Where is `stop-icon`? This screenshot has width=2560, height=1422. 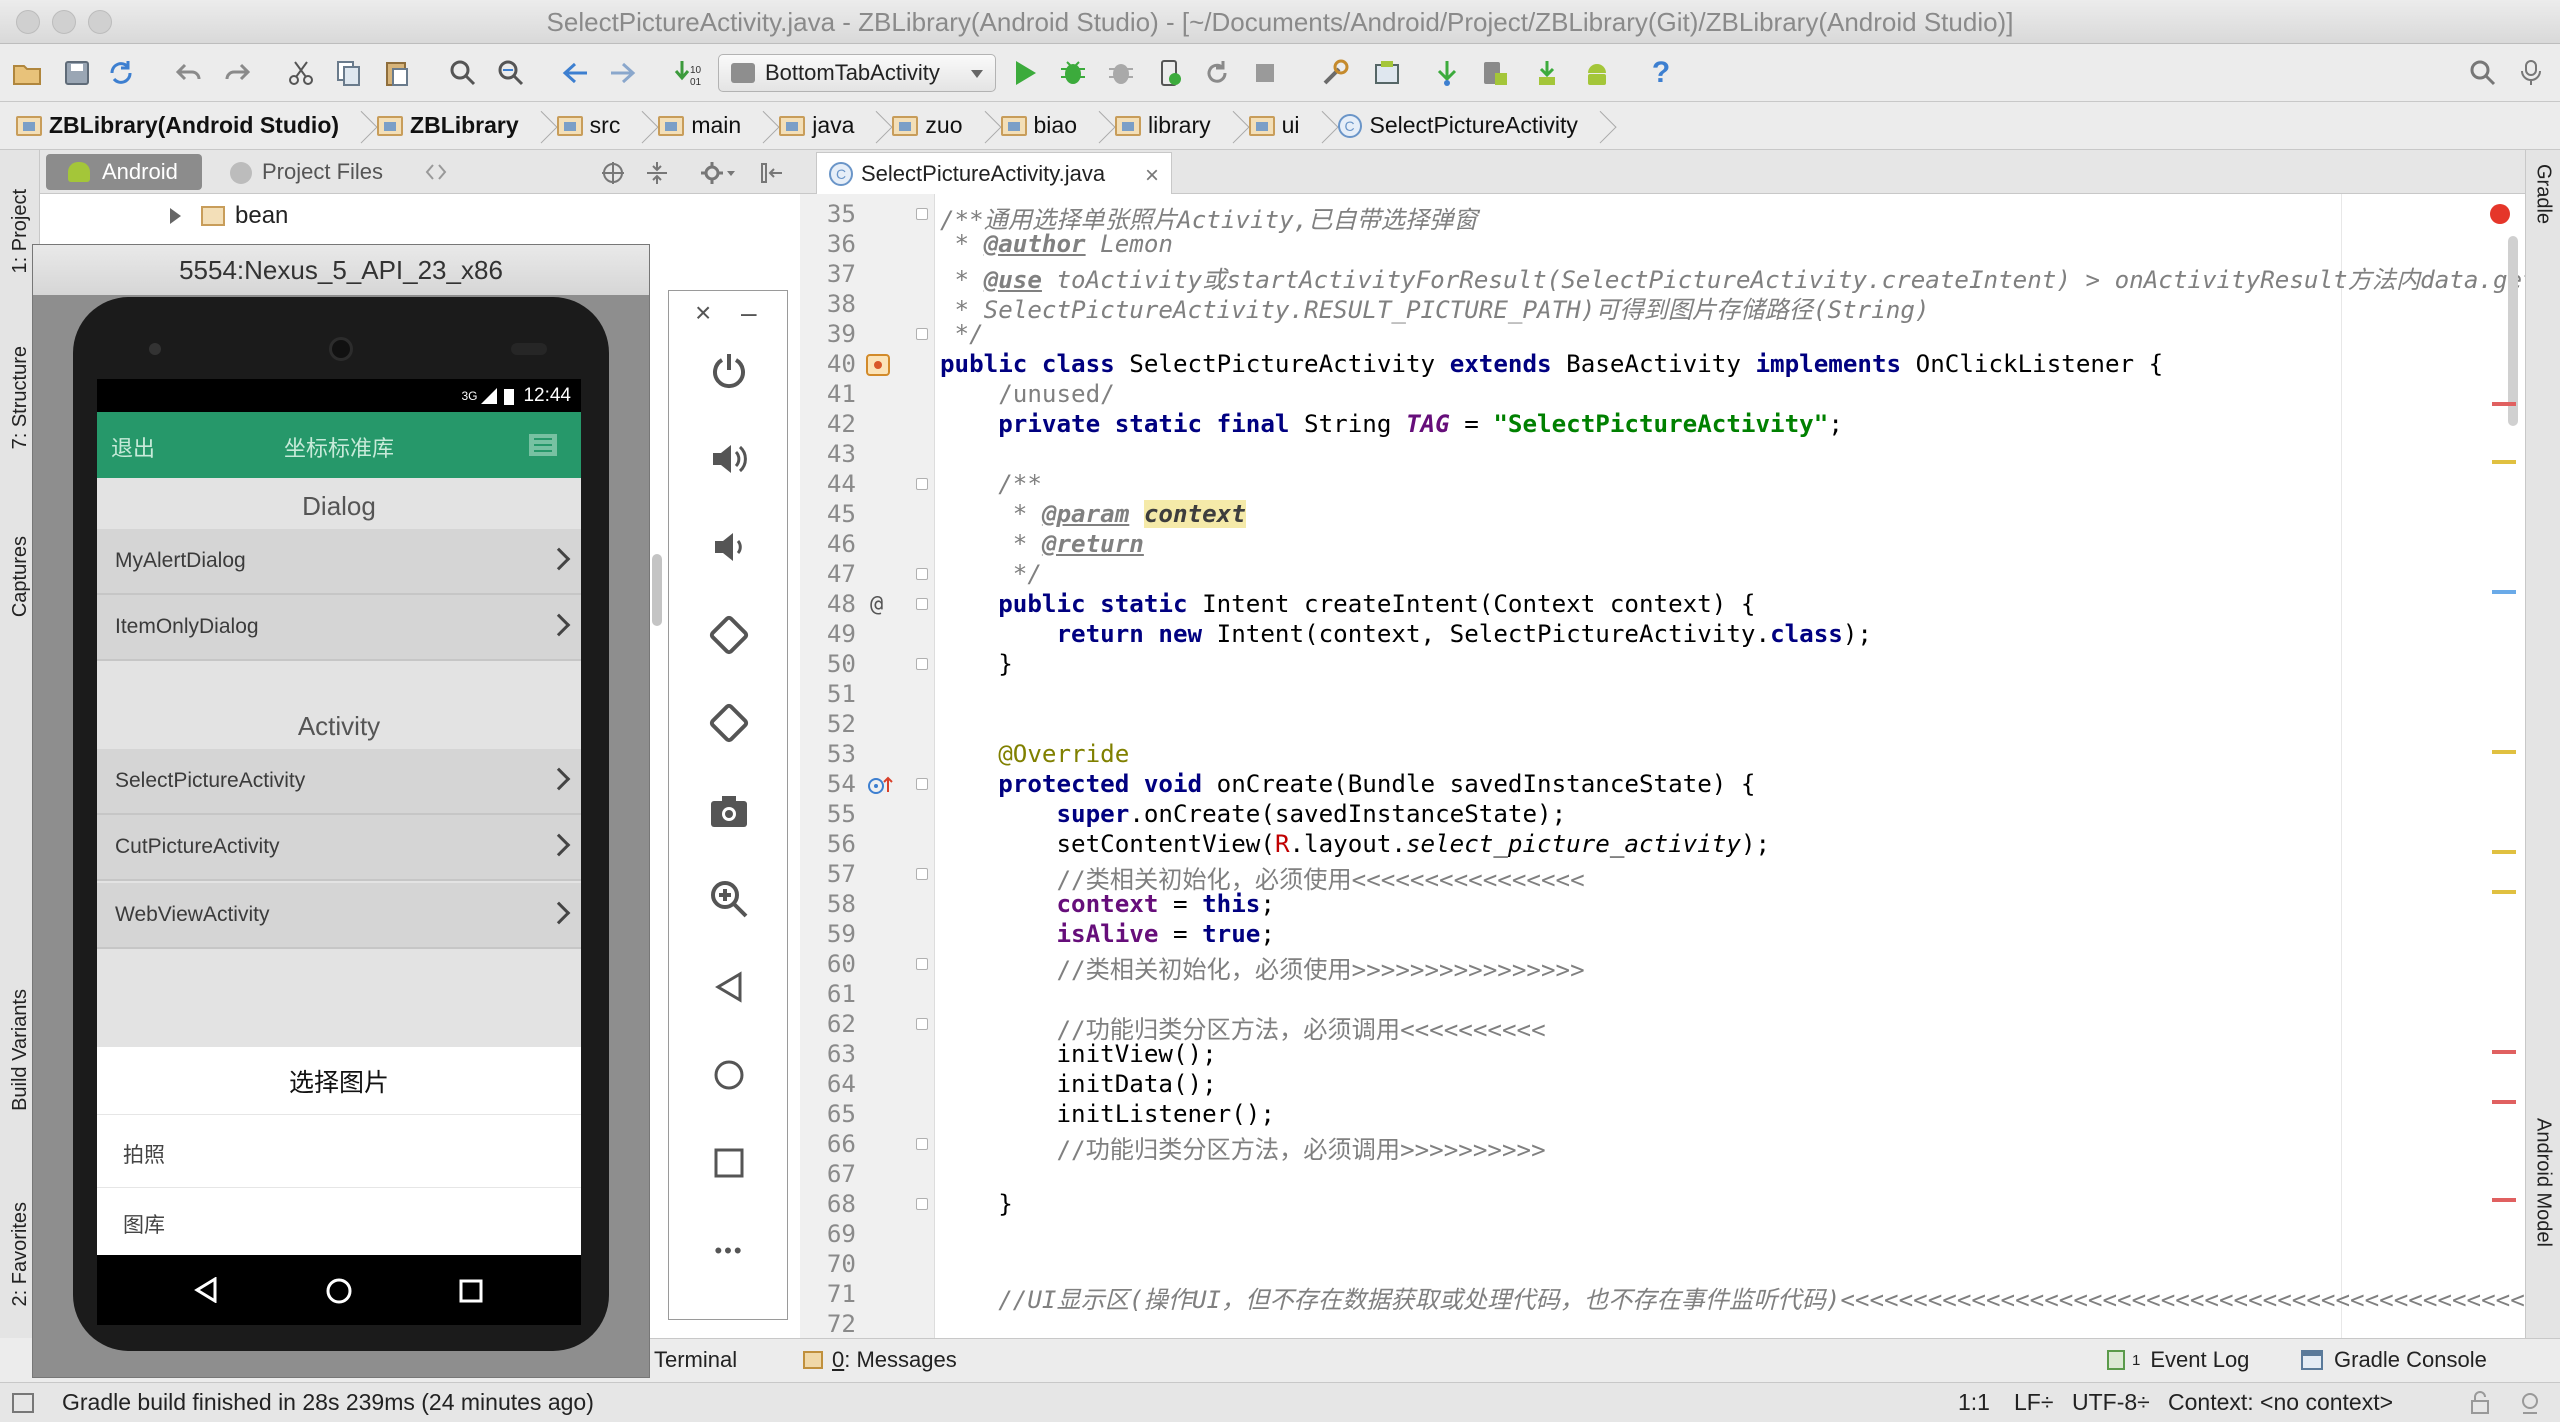 stop-icon is located at coordinates (1265, 73).